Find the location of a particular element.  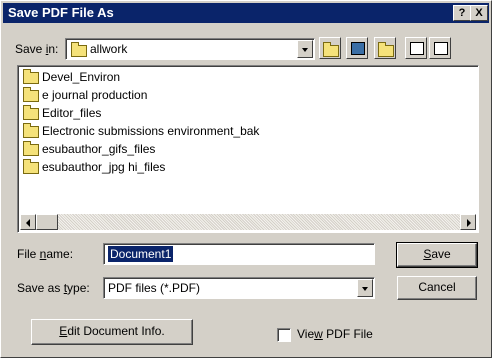

view-pdf-checkbox is located at coordinates (284, 335).